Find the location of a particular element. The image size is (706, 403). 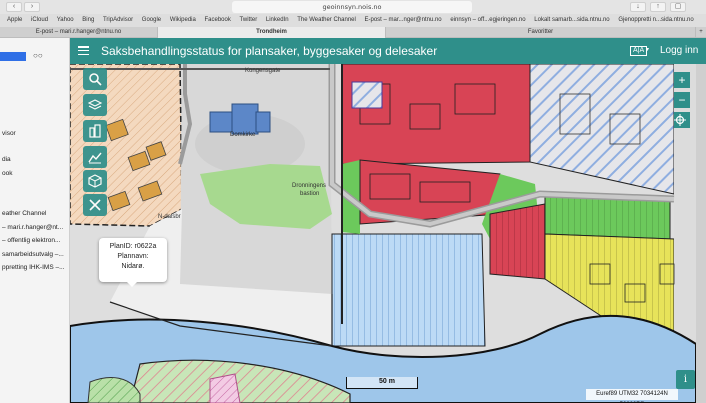

locate-button is located at coordinates (682, 120).